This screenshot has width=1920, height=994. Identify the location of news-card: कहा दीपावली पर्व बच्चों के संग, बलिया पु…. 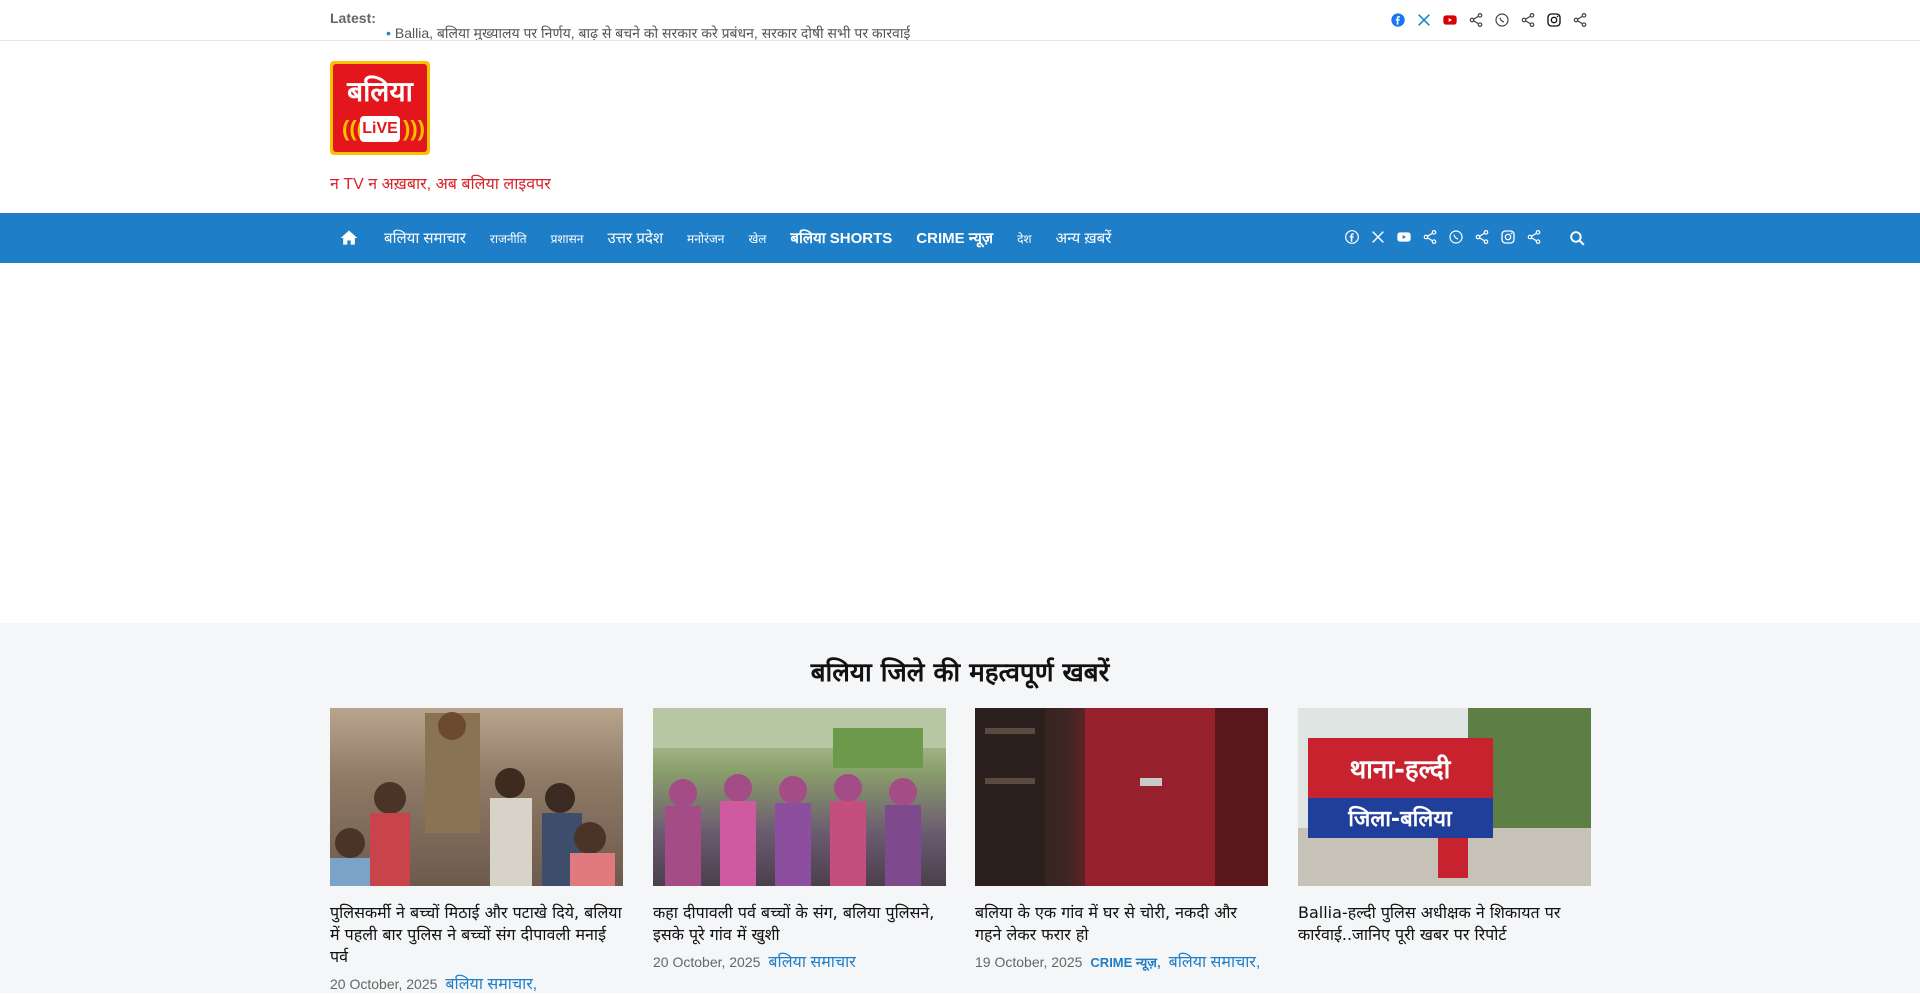
(799, 840).